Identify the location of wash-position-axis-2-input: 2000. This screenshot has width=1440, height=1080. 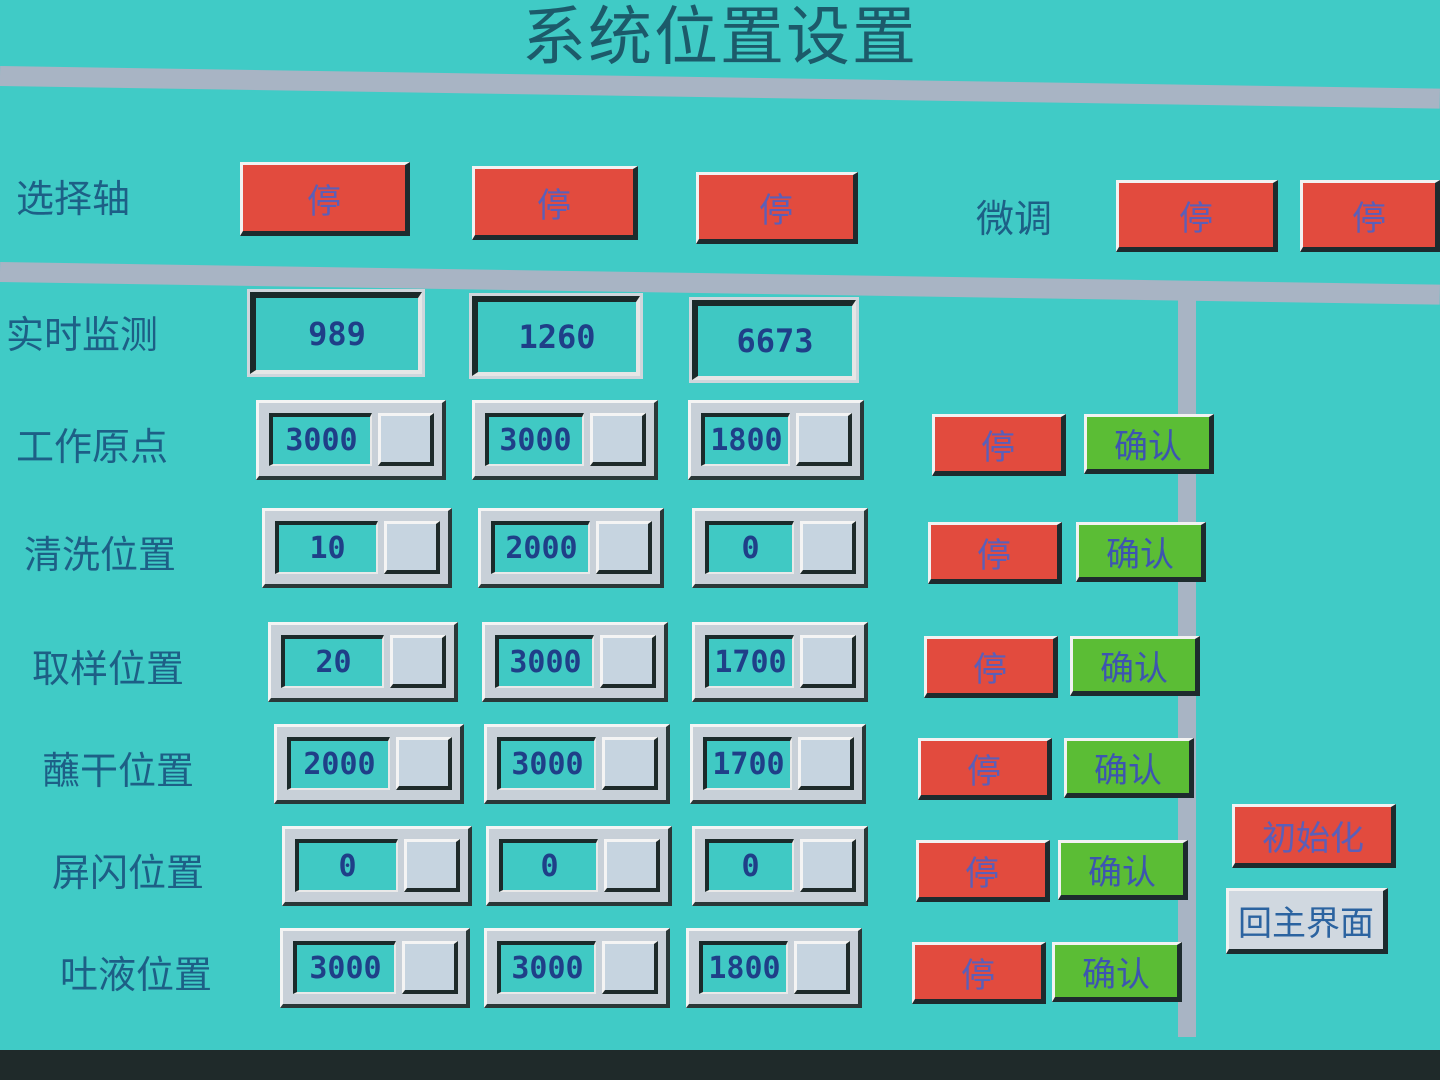
(571, 548).